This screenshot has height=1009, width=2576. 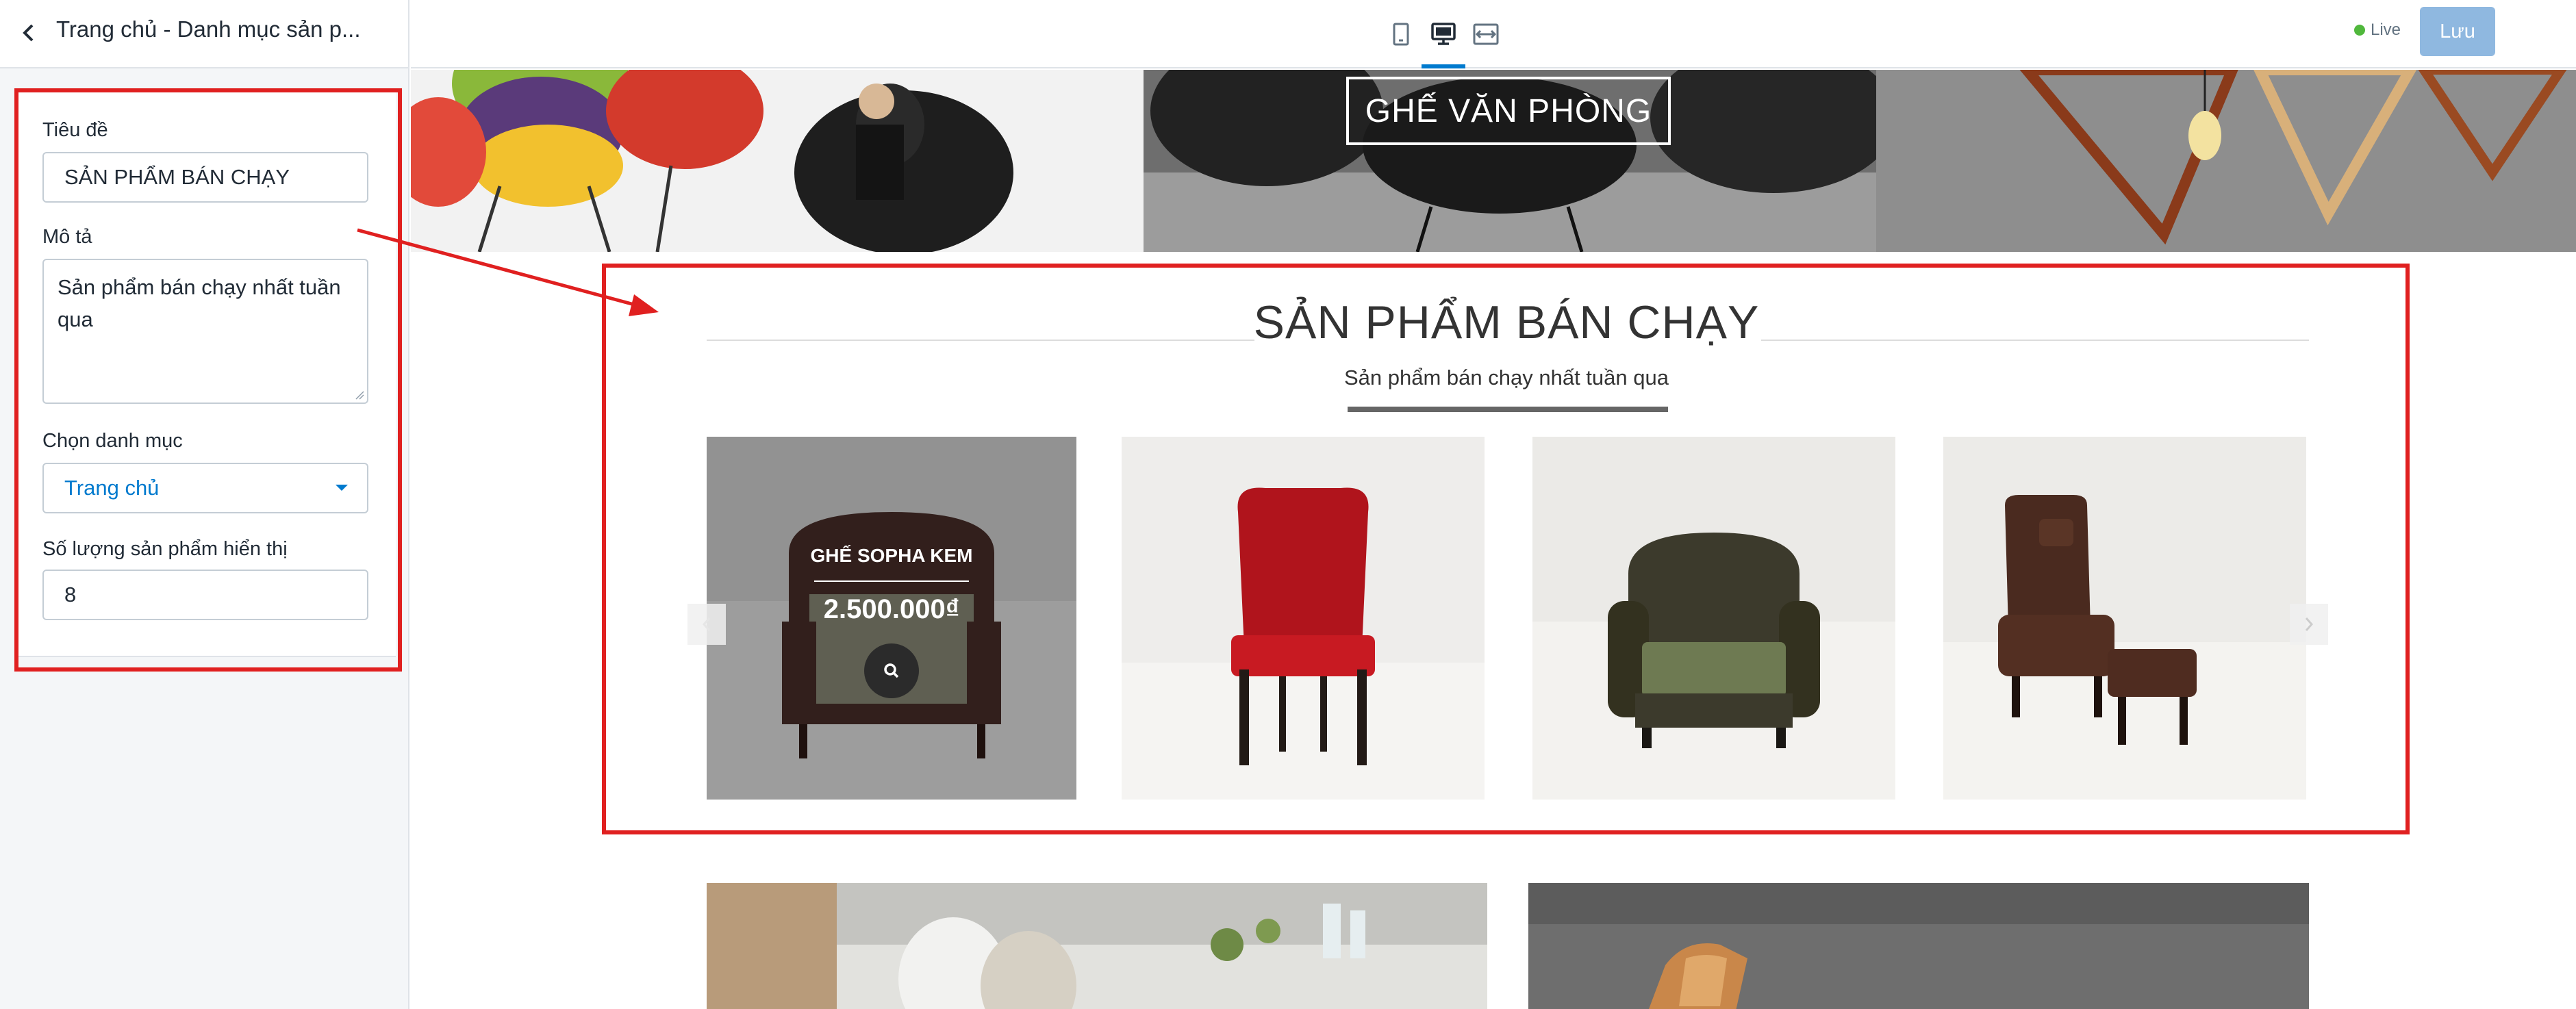 I want to click on subtitle-underline, so click(x=1508, y=410).